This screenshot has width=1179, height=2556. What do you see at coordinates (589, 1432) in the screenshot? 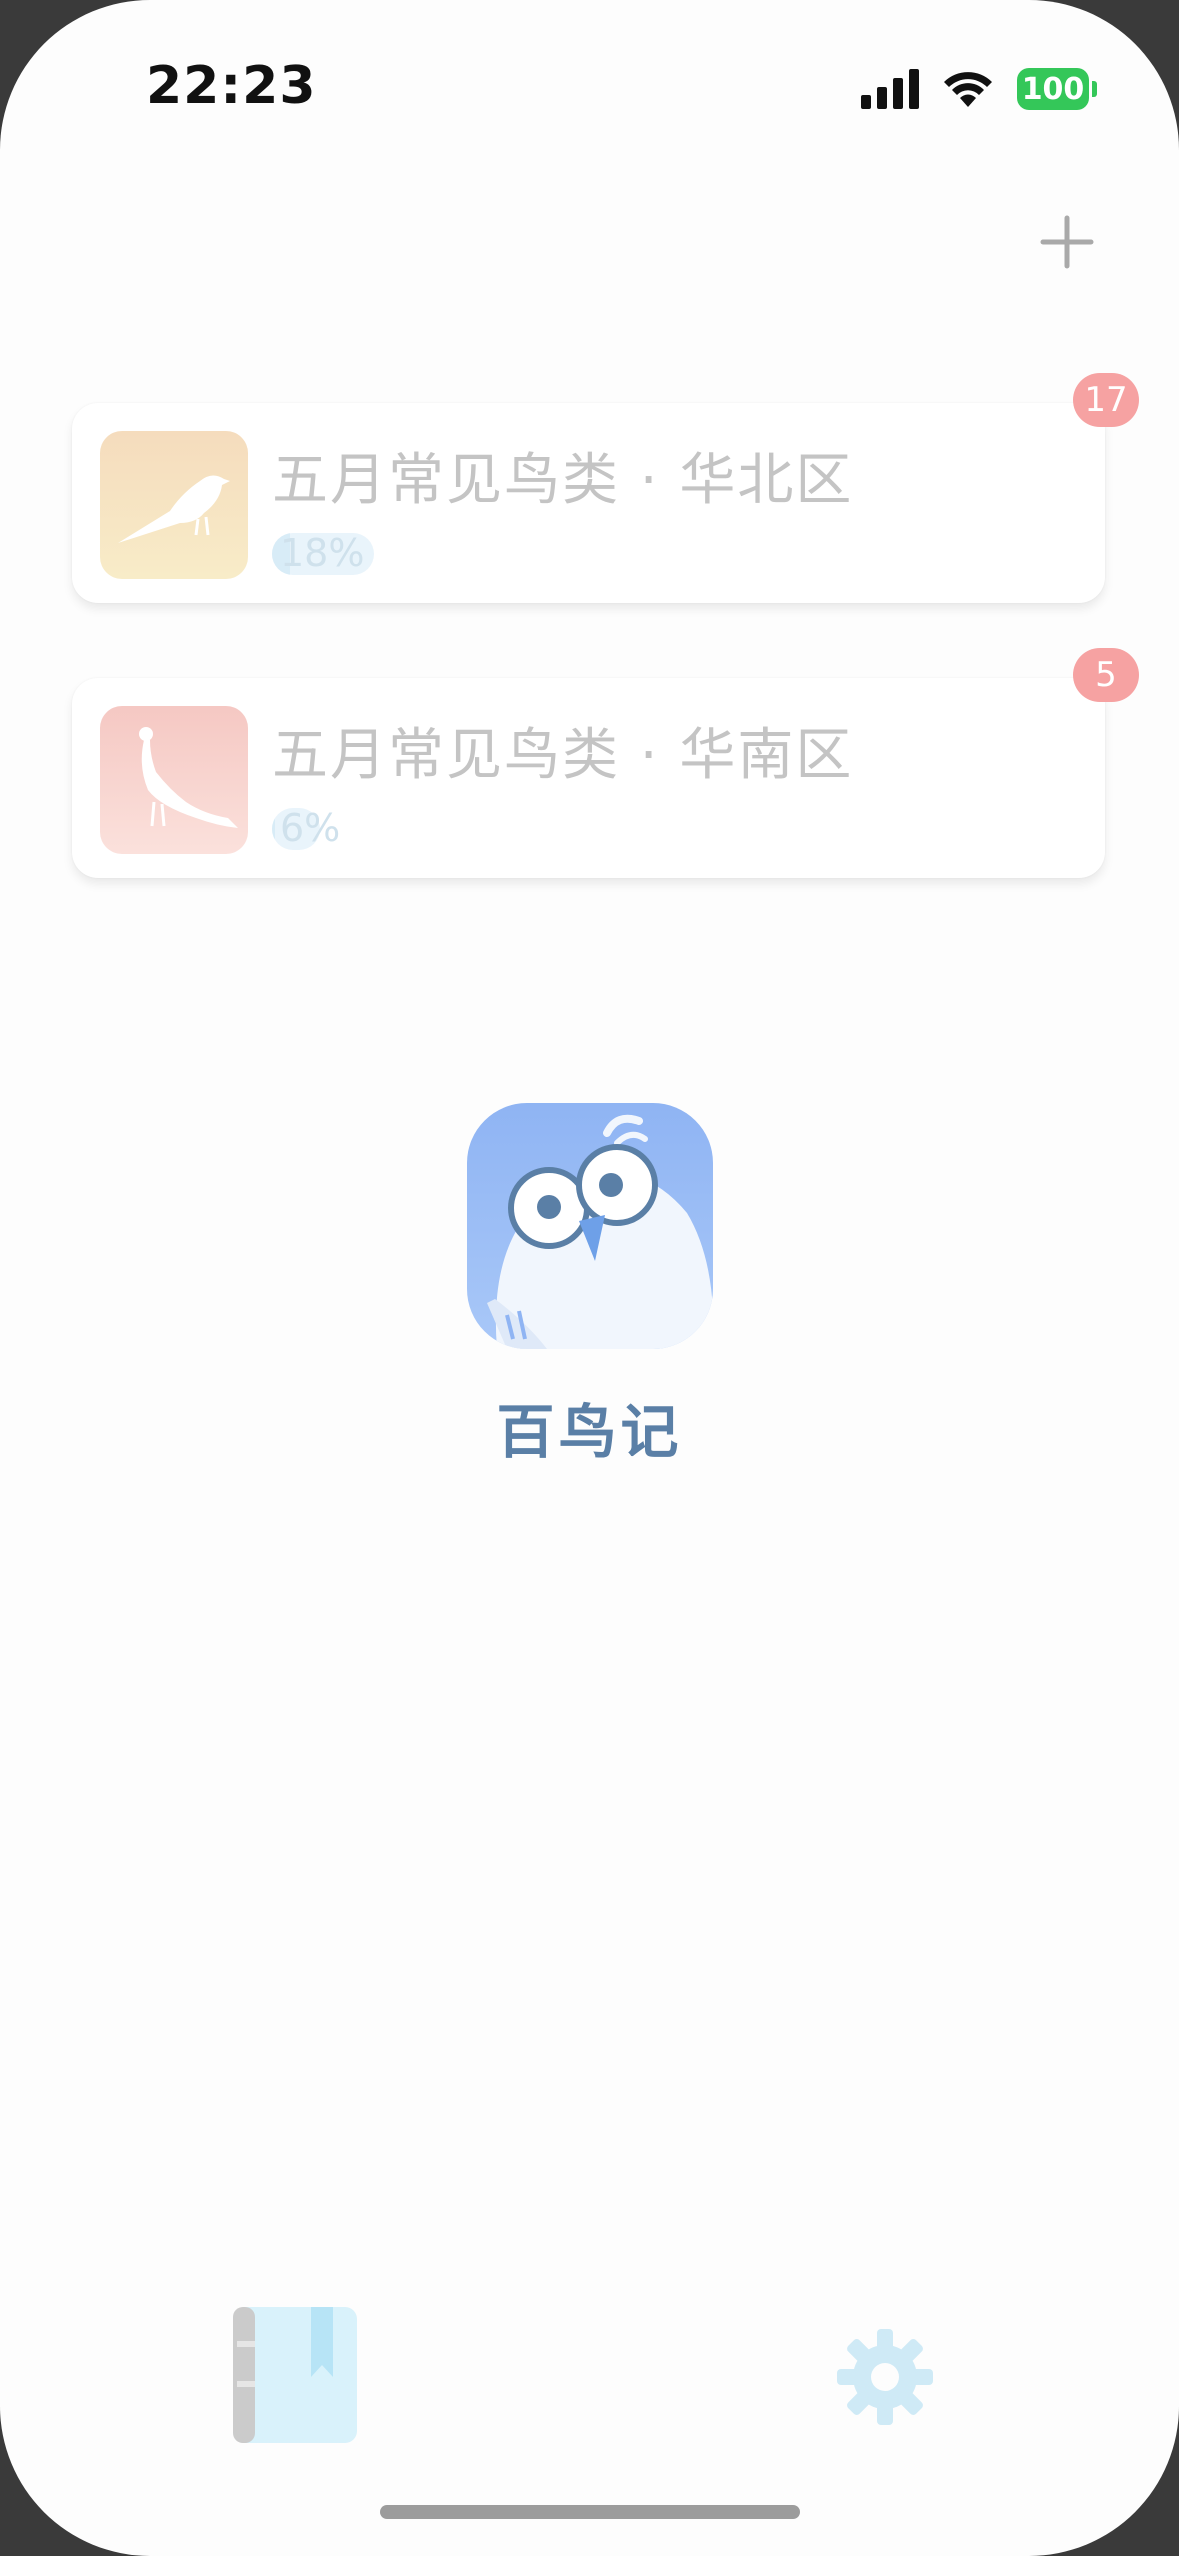
I see `app-name: 百鸟记` at bounding box center [589, 1432].